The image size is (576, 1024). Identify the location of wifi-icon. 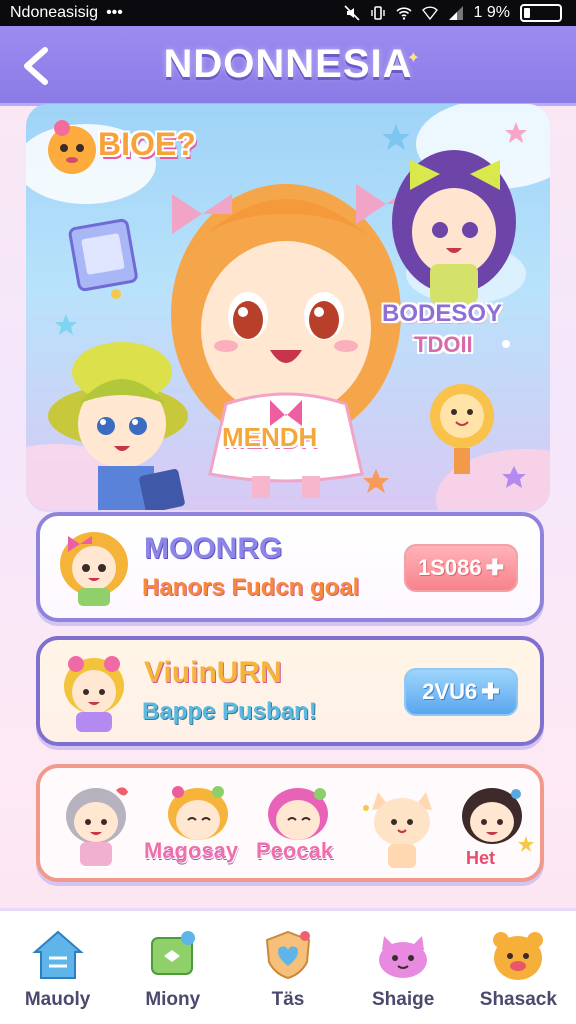
(403, 13).